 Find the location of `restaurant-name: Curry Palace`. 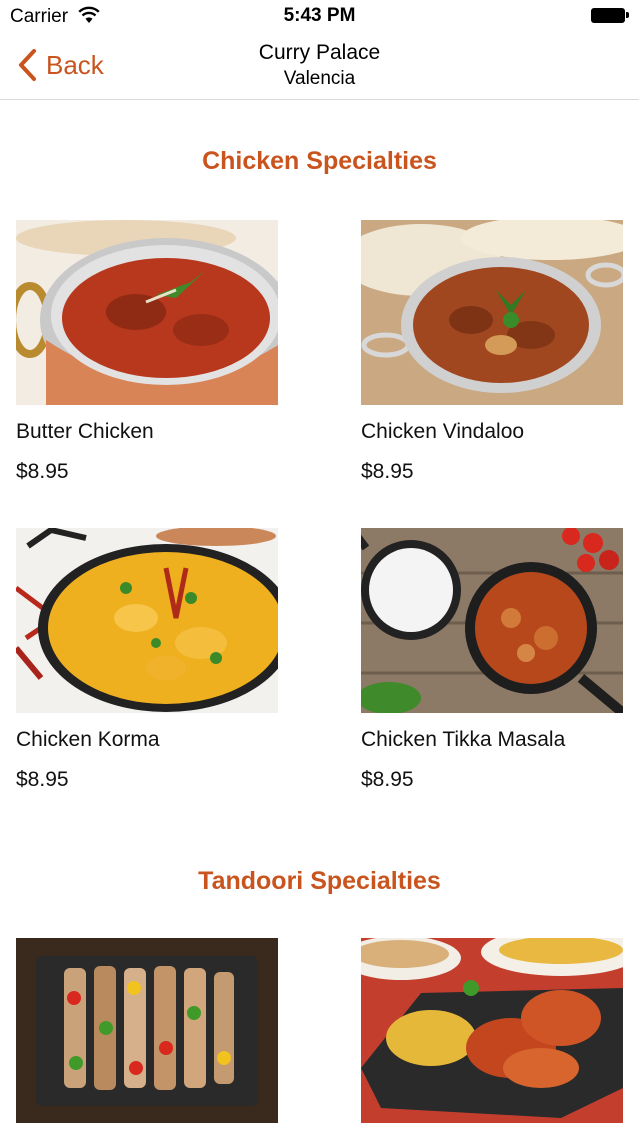

restaurant-name: Curry Palace is located at coordinates (319, 52).